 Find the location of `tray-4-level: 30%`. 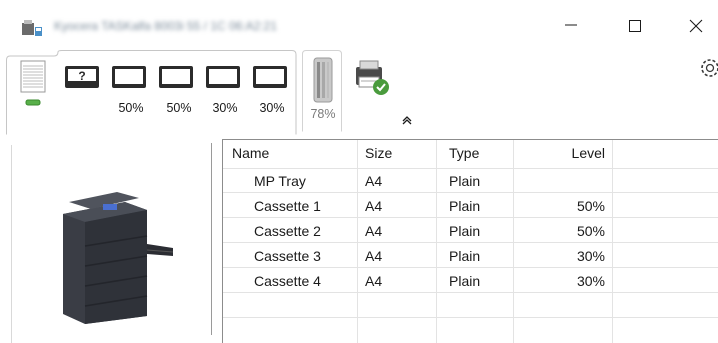

tray-4-level: 30% is located at coordinates (272, 108).